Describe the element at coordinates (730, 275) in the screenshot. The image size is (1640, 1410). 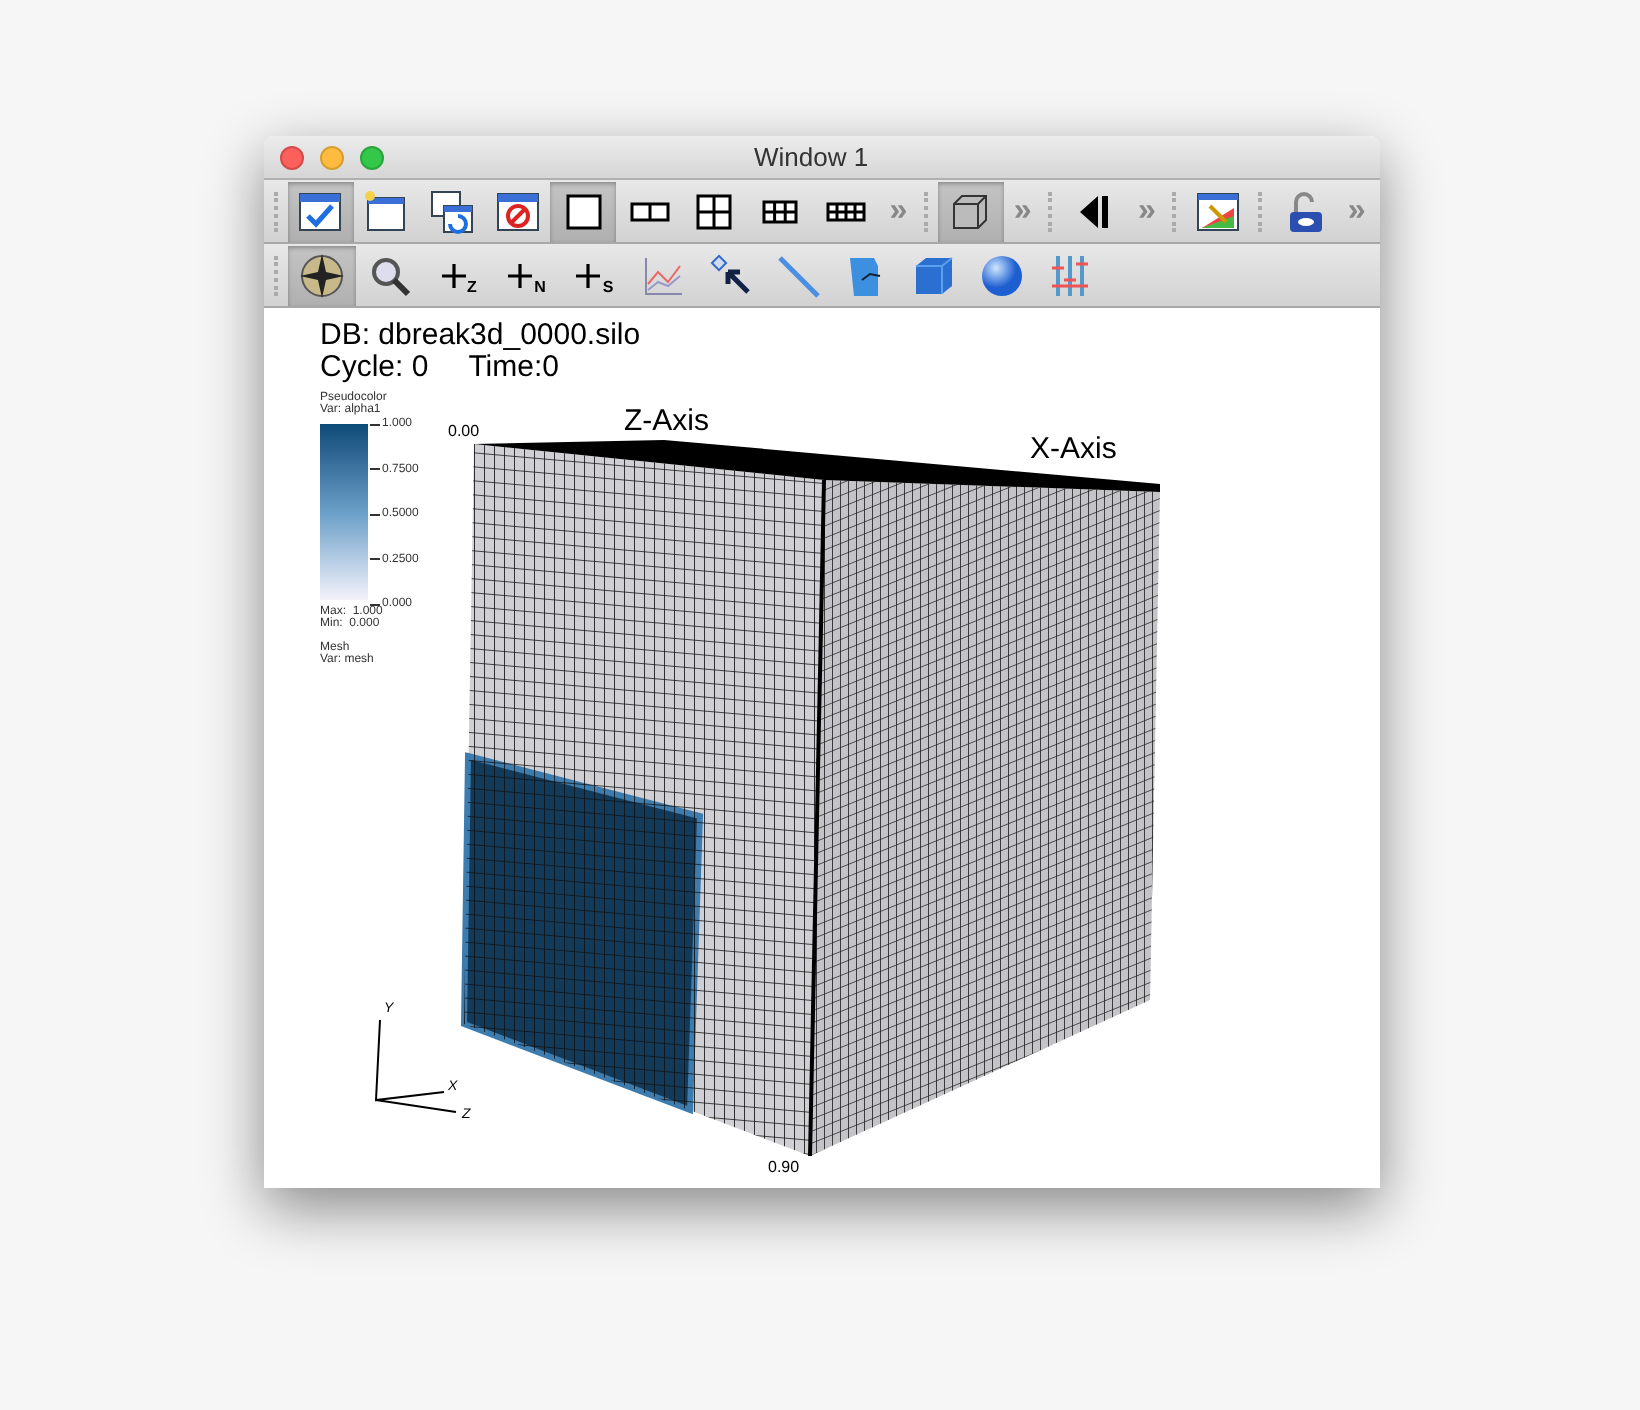
I see `pointer-icon` at that location.